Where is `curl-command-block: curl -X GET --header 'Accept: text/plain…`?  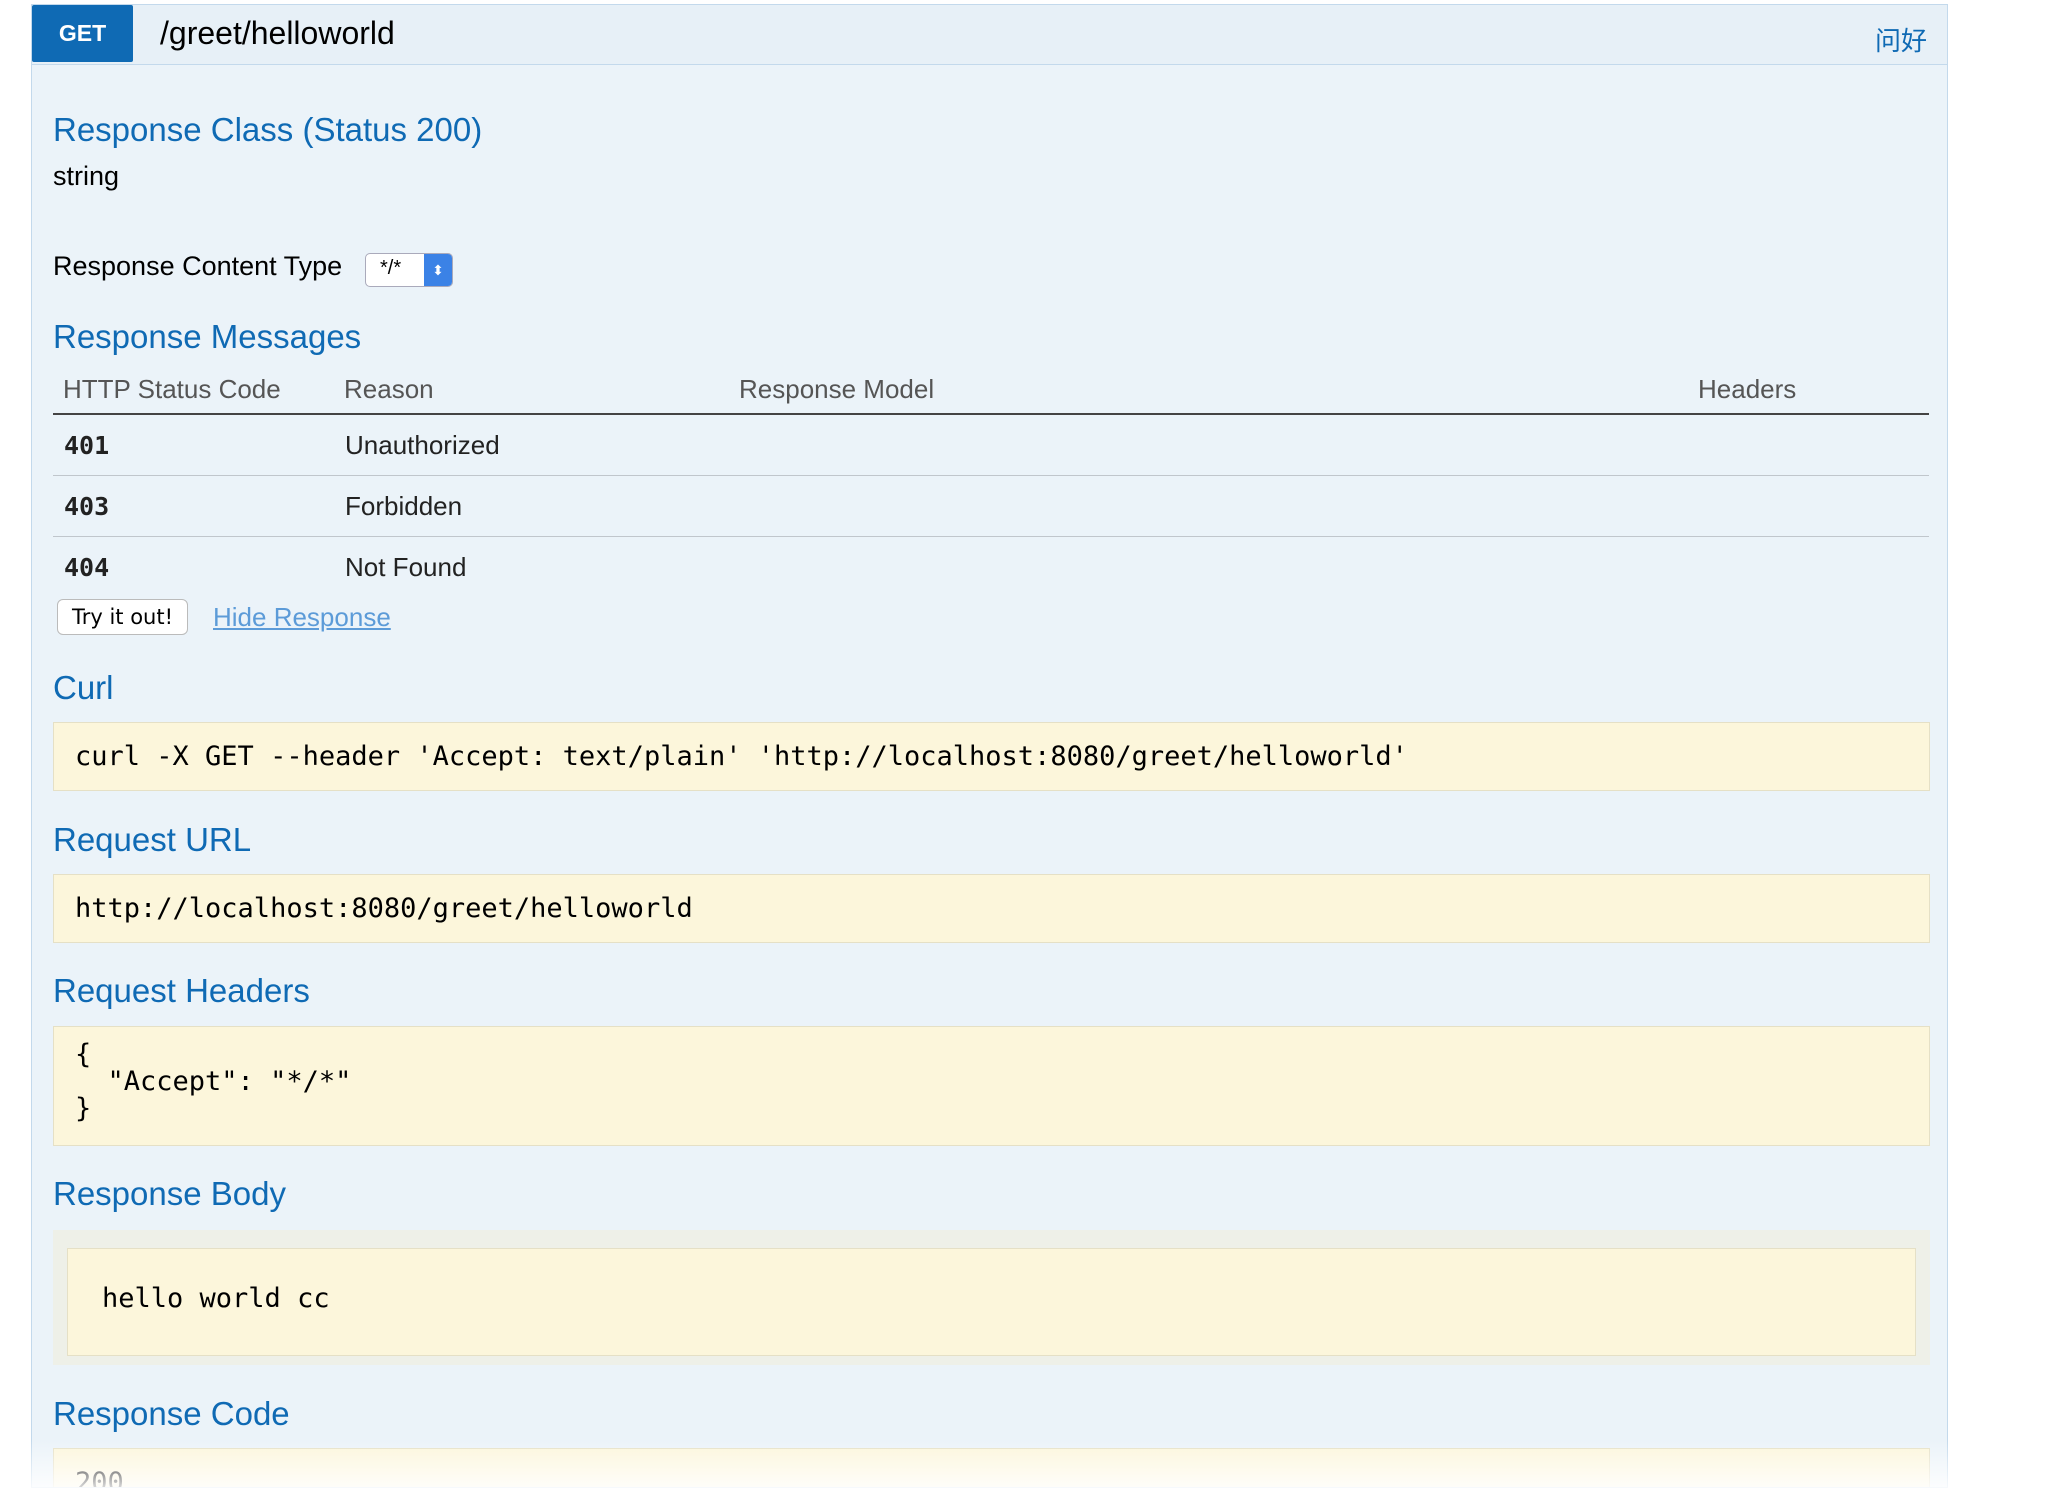
curl-command-block: curl -X GET --header 'Accept: text/plain… is located at coordinates (991, 756).